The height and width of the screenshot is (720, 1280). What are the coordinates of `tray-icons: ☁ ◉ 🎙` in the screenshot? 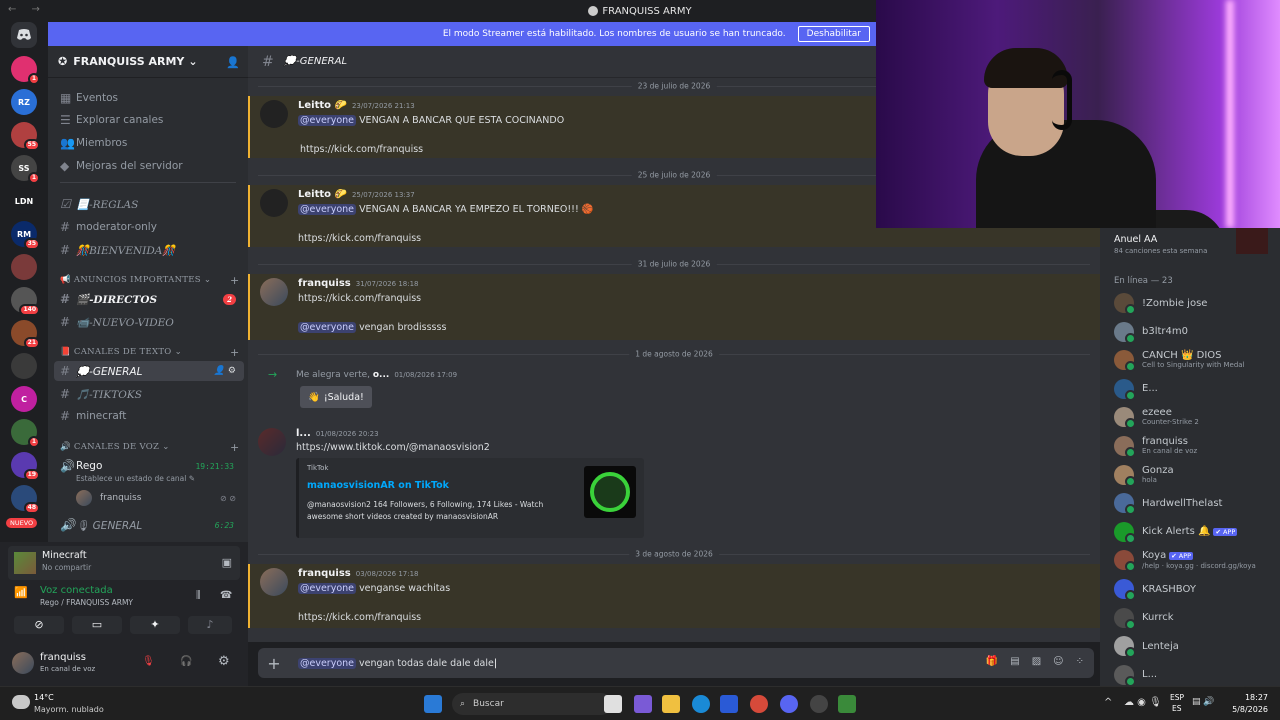 It's located at (1143, 702).